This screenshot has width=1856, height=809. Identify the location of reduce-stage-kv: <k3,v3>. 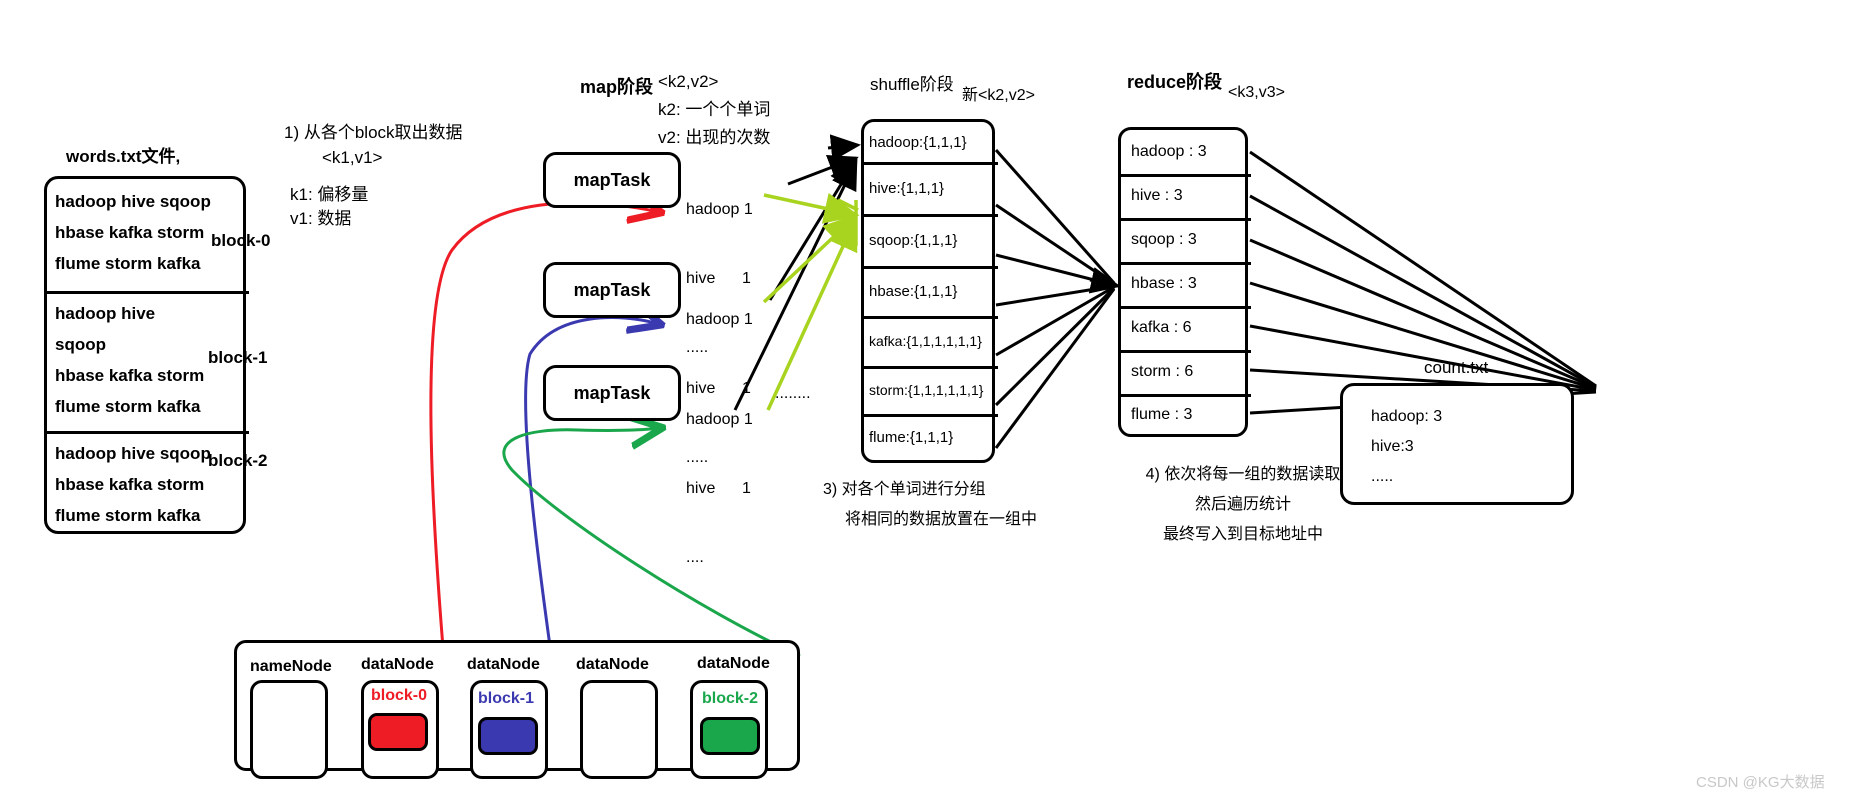
(1256, 92).